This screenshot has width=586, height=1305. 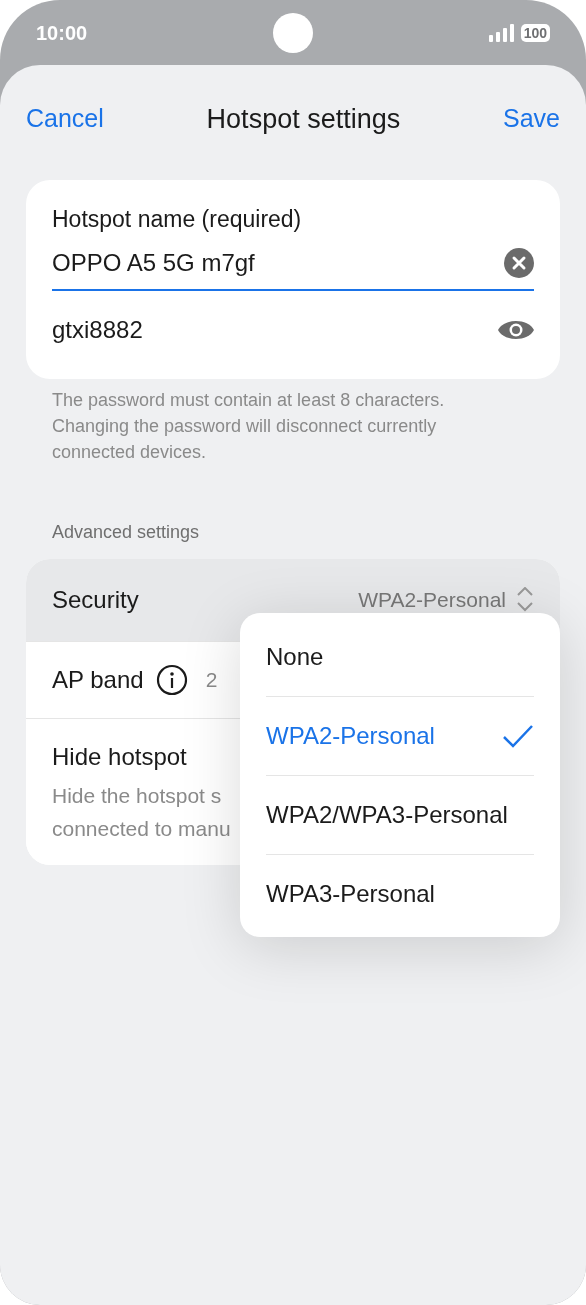 What do you see at coordinates (293, 329) in the screenshot?
I see `password-field: gtxi8882` at bounding box center [293, 329].